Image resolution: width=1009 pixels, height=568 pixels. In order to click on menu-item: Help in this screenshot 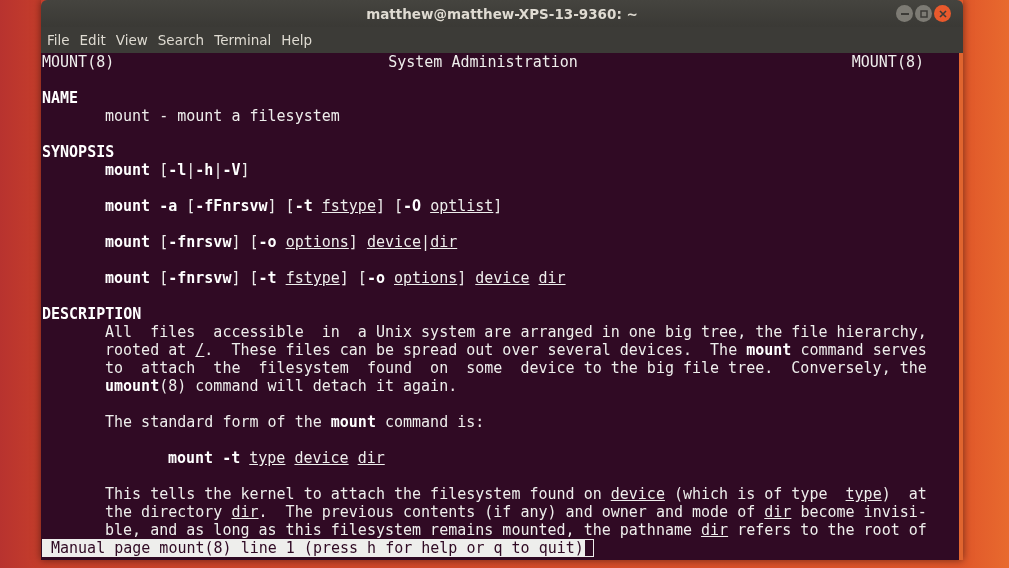, I will do `click(297, 40)`.